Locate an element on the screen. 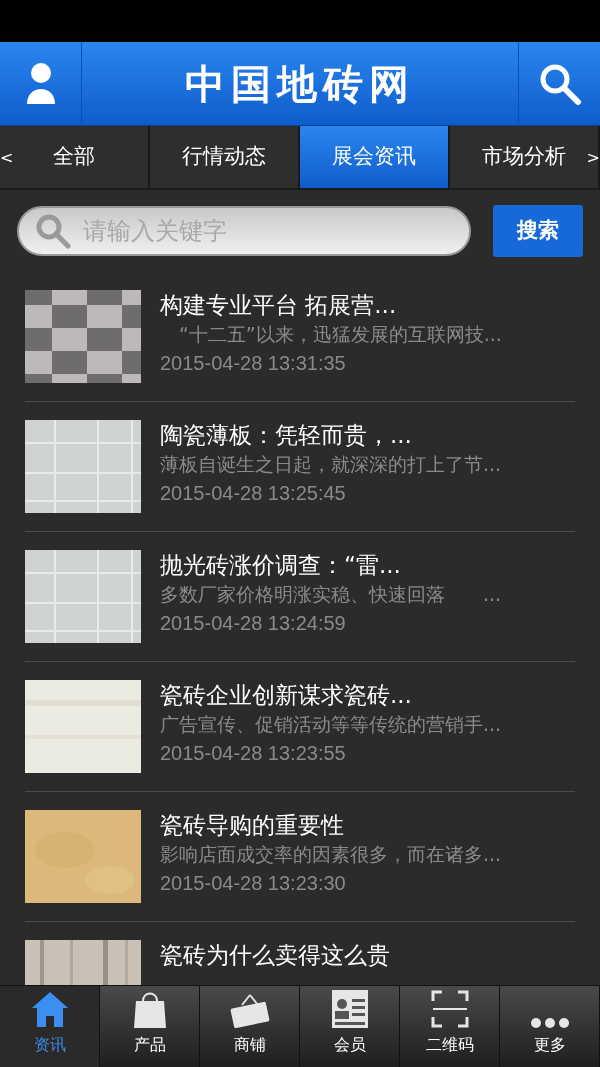 The height and width of the screenshot is (1067, 600). search-field: 请输入关键字 is located at coordinates (244, 231).